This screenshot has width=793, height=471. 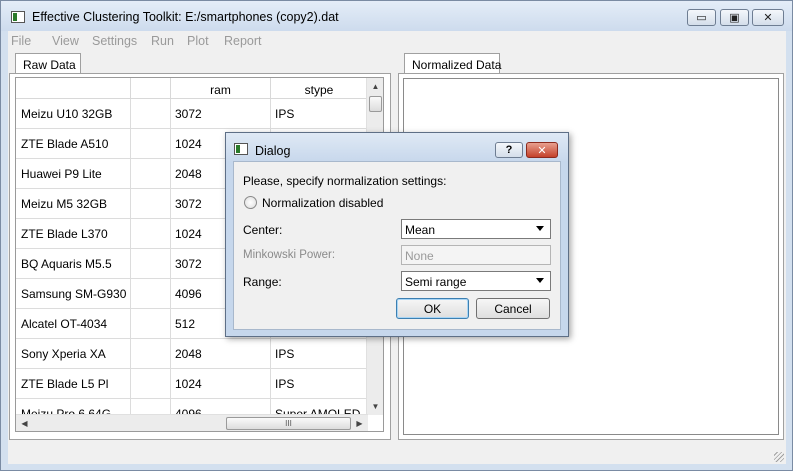 I want to click on range-label: Range:, so click(x=262, y=282).